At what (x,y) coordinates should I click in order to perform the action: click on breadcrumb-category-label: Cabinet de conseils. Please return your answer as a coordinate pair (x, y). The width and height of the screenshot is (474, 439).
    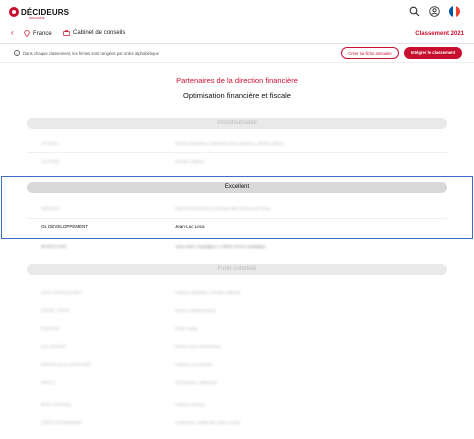
    Looking at the image, I should click on (99, 33).